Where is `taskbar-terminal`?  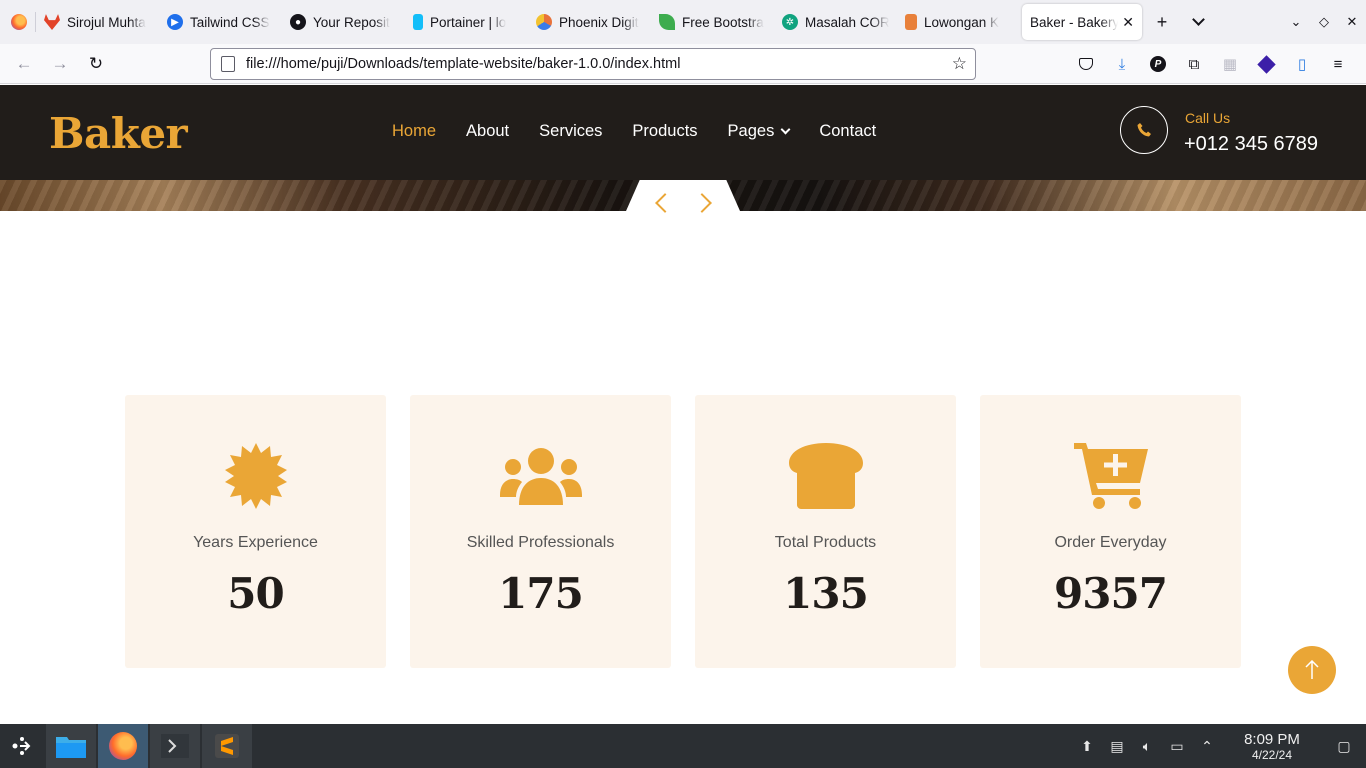
taskbar-terminal is located at coordinates (175, 746).